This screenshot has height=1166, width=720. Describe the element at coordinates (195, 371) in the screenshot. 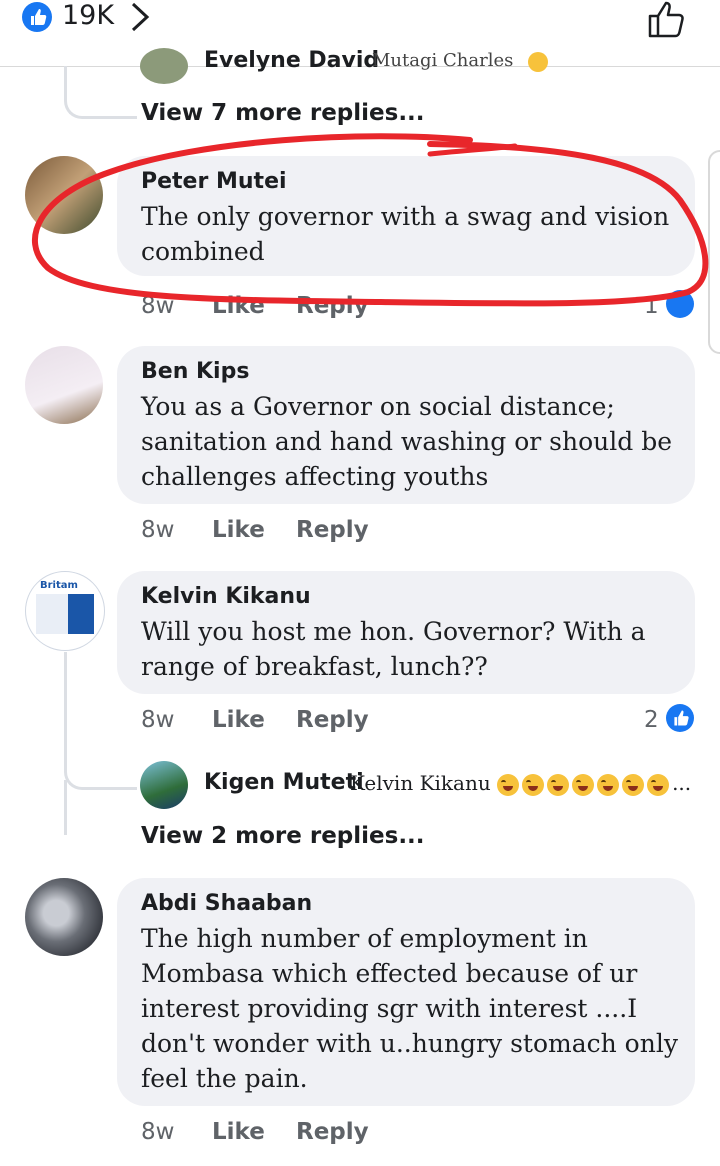

I see `comment-author: Ben Kips` at that location.